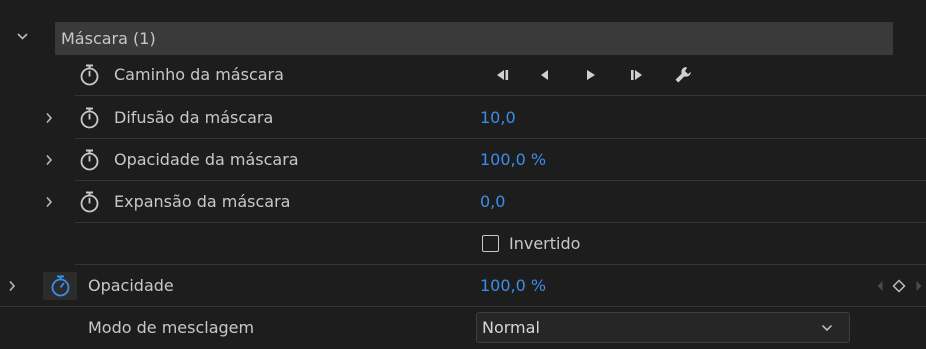 The image size is (926, 349). Describe the element at coordinates (108, 38) in the screenshot. I see `mask-group-title: Máscara (1)` at that location.